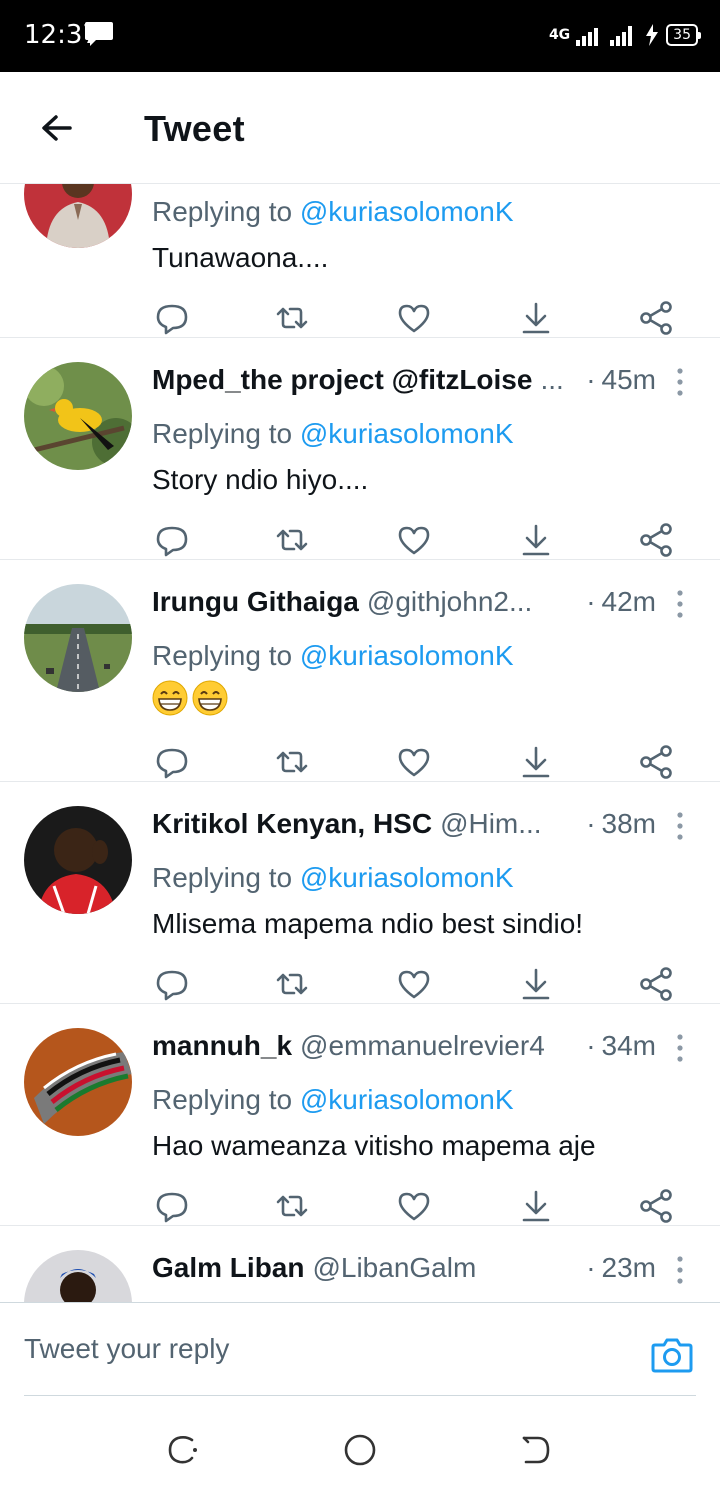  Describe the element at coordinates (324, 1349) in the screenshot. I see `reply-input` at that location.